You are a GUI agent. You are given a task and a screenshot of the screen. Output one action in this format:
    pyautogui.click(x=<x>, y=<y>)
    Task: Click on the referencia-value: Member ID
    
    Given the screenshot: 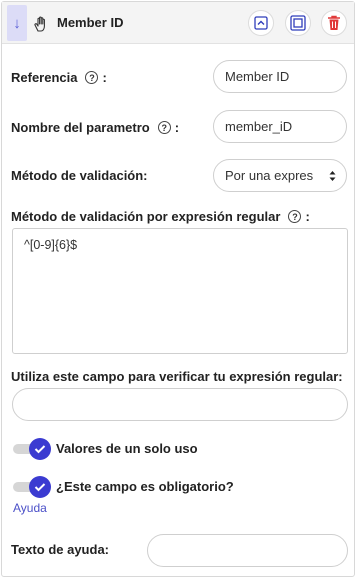 What is the action you would take?
    pyautogui.click(x=257, y=76)
    